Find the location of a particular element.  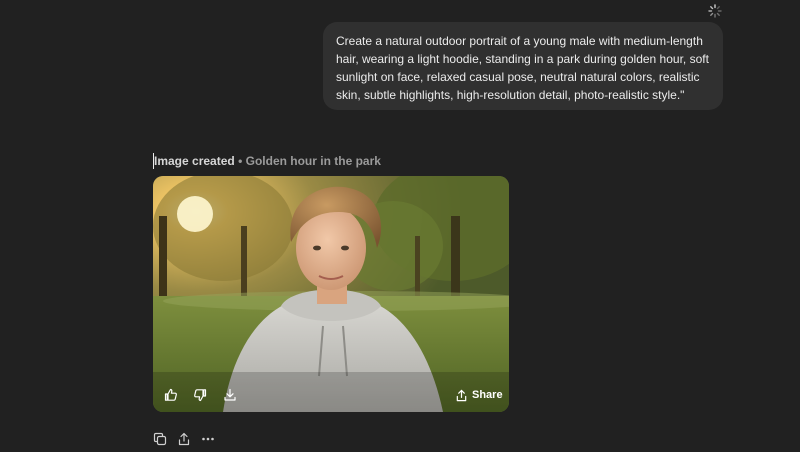

share-button is located at coordinates (184, 439).